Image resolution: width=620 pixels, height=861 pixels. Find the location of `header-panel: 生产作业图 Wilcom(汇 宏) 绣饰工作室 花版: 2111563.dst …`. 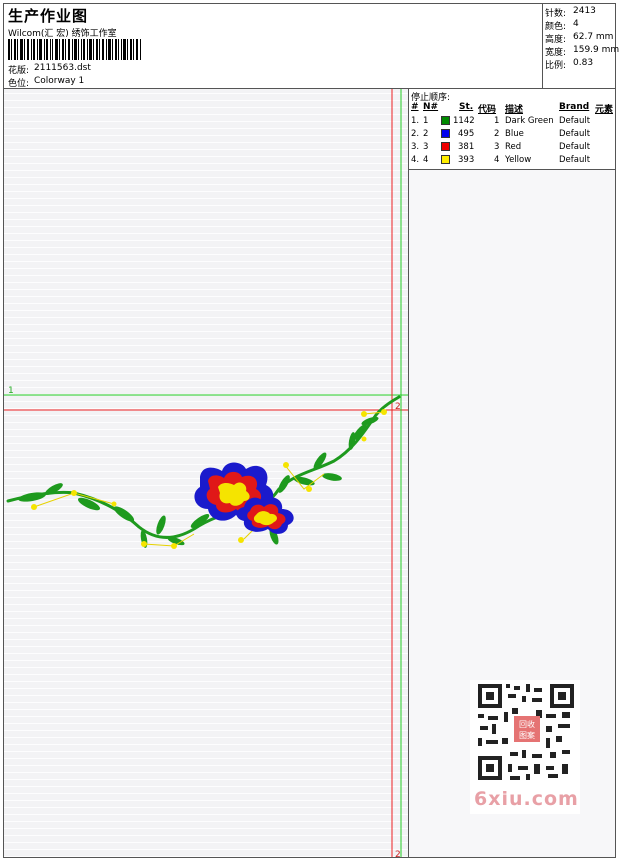

header-panel: 生产作业图 Wilcom(汇 宏) 绣饰工作室 花版: 2111563.dst … is located at coordinates (311, 46).